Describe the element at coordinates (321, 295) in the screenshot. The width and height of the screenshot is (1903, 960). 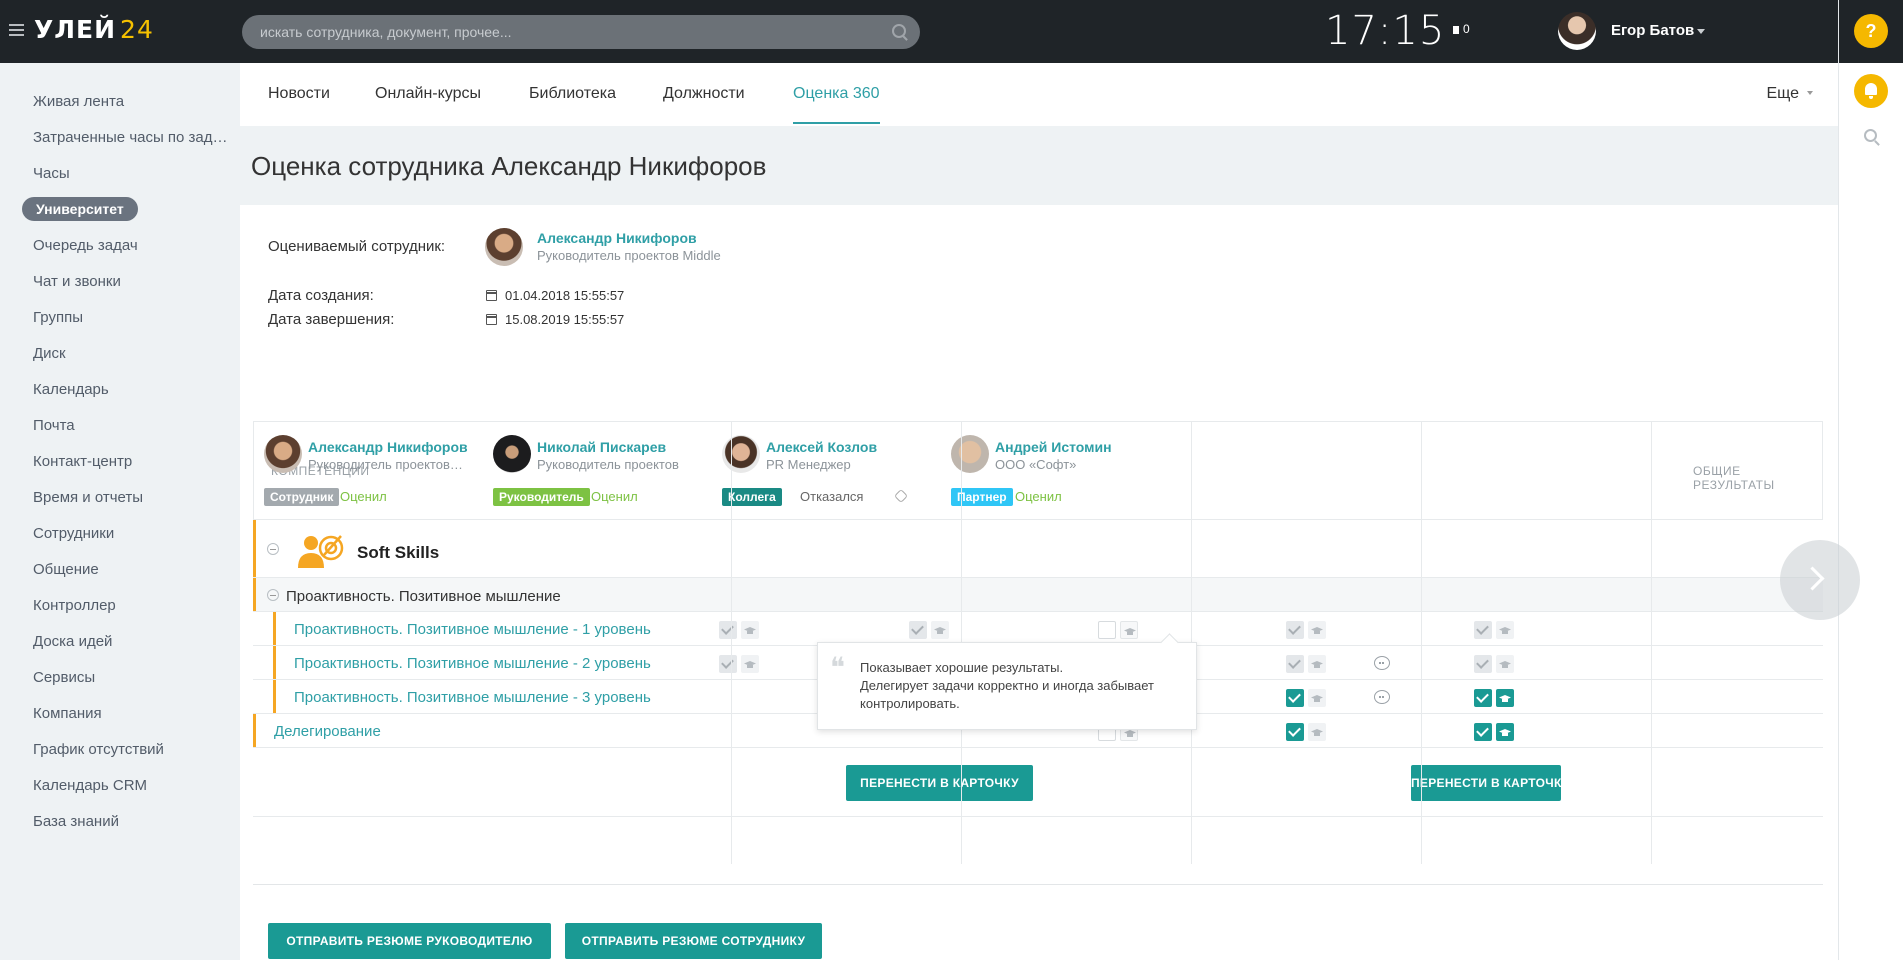
I see `created-label: Дата создания:` at that location.